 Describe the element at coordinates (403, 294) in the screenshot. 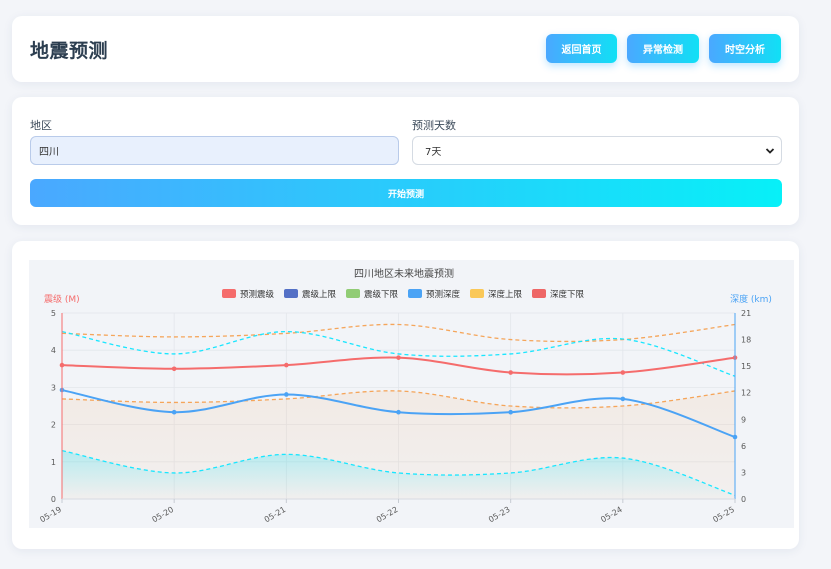

I see `chart-legend: 预测震级 震级上限 震级下限 预测深度 深度上限 深度下限` at that location.